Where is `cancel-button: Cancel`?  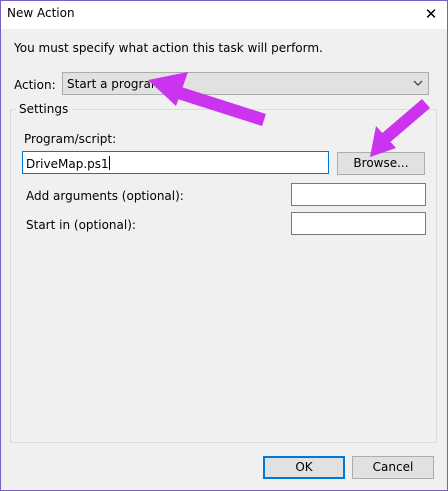 cancel-button: Cancel is located at coordinates (393, 467).